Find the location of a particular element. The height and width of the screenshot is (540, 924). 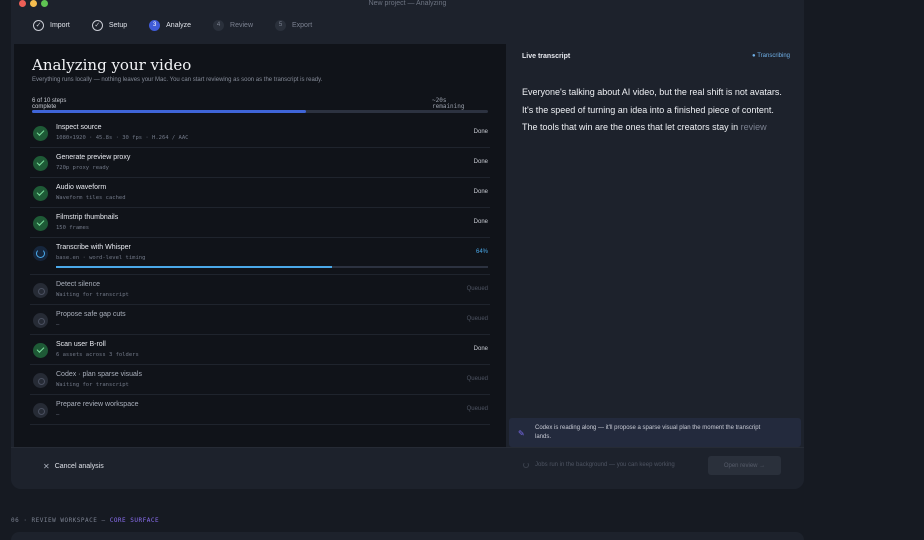

step-setup: ✓ Setup is located at coordinates (109, 25).